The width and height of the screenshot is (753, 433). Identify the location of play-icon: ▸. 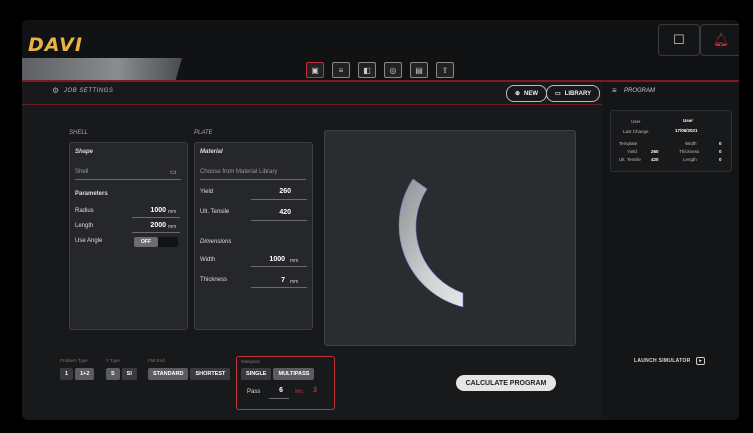
(701, 361).